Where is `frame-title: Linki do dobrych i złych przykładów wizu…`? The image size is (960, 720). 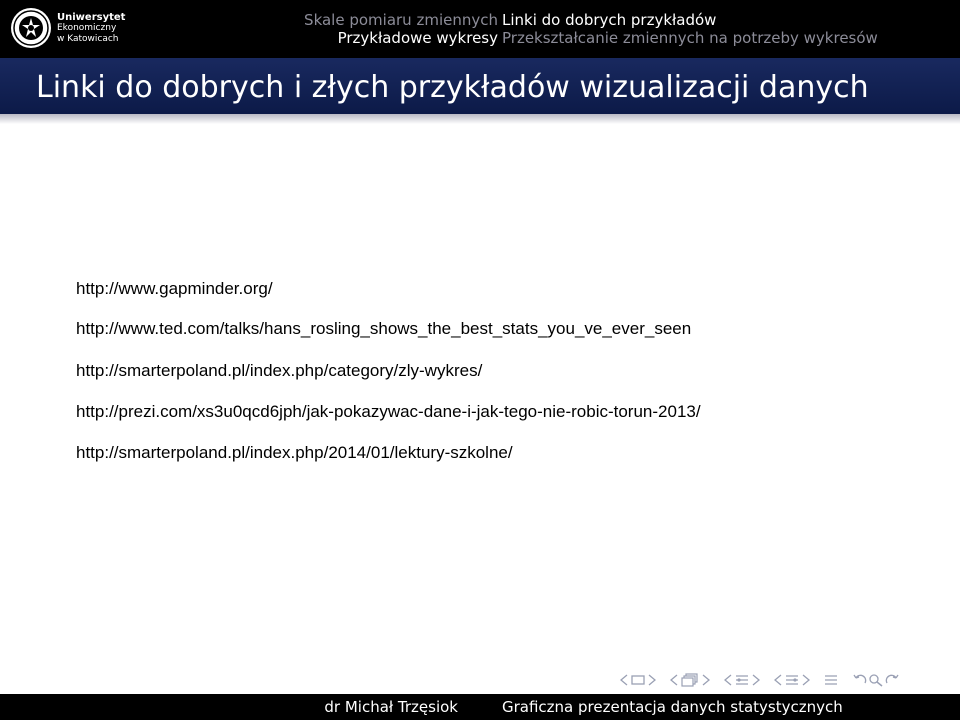
frame-title: Linki do dobrych i złych przykładów wizu… is located at coordinates (452, 87).